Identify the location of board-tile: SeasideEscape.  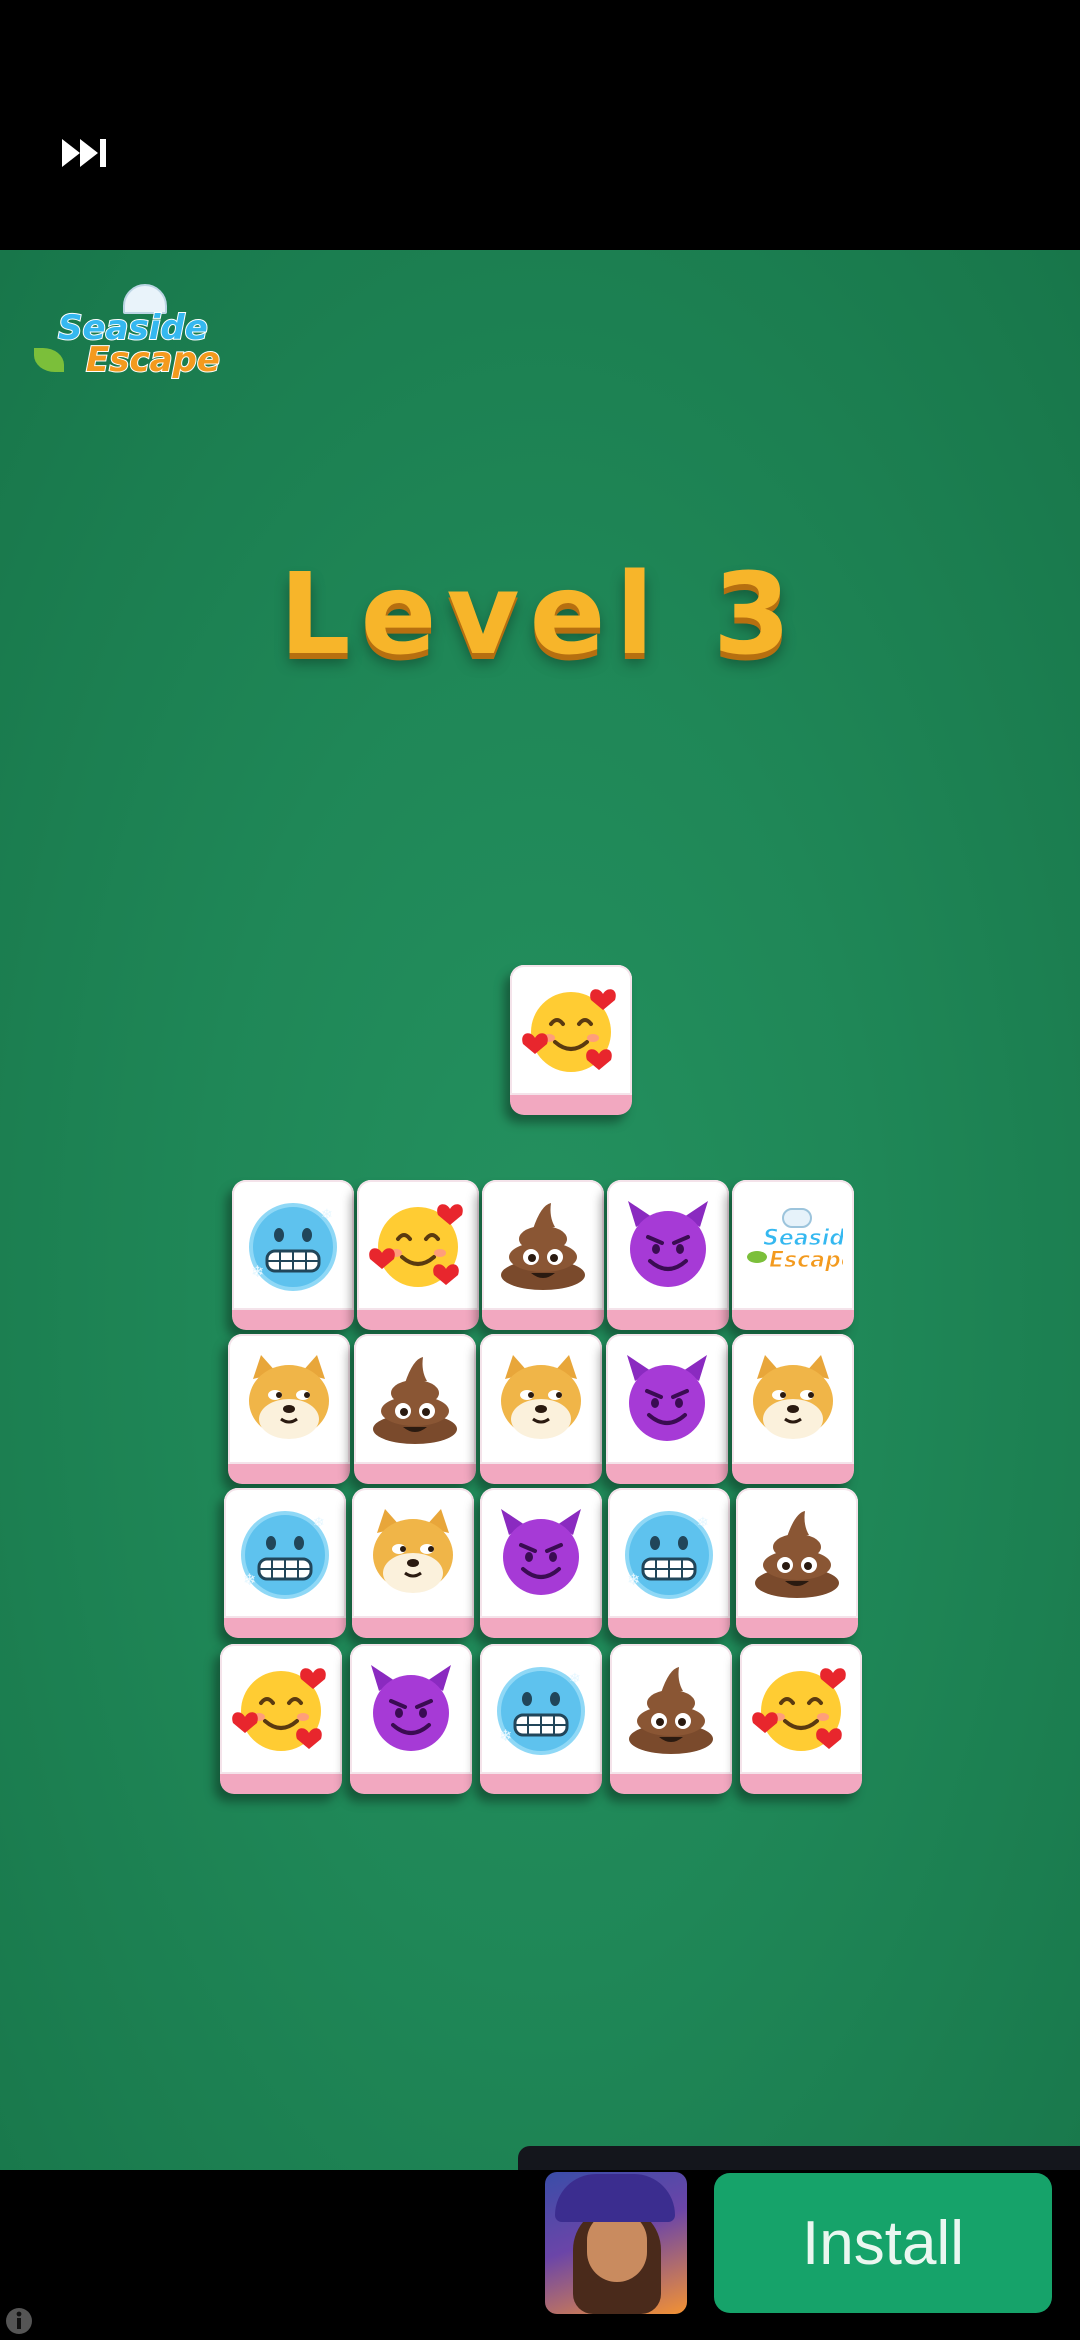
(796, 1255).